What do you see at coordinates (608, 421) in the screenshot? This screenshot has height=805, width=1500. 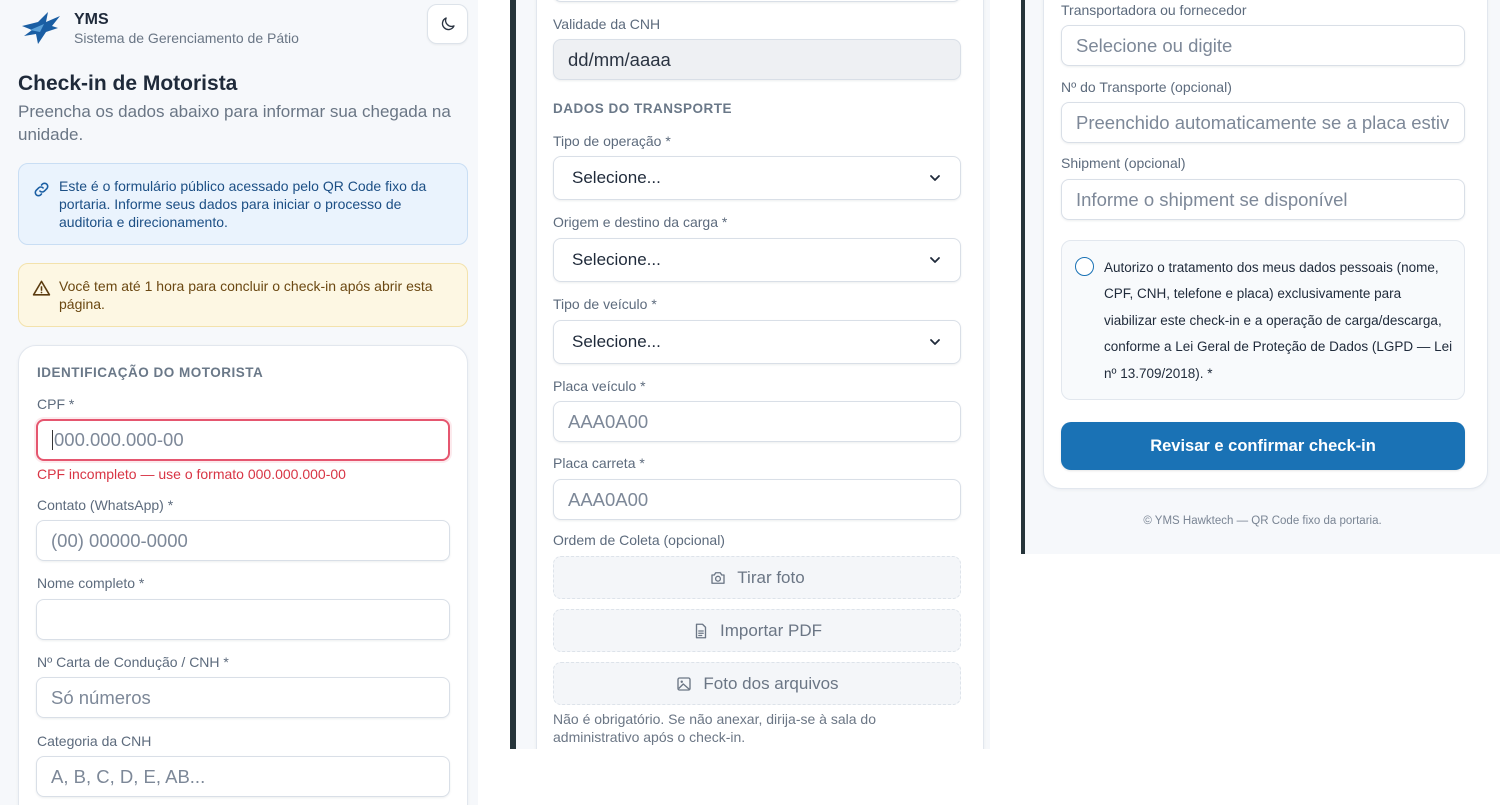 I see `vehicle-plate-placeholder: AAA0A00` at bounding box center [608, 421].